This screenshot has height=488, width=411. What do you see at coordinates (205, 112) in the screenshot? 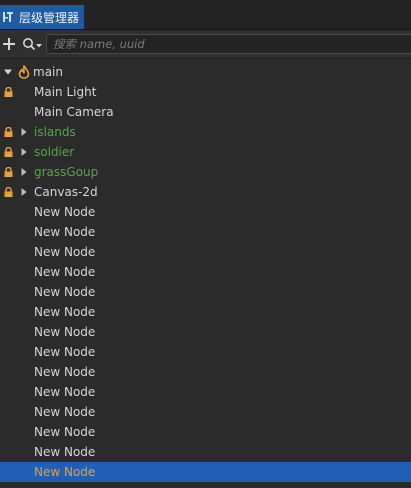
I see `tree-node: Main Camera` at bounding box center [205, 112].